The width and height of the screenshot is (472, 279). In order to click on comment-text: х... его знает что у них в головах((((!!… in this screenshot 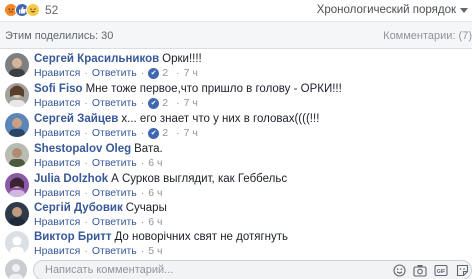, I will do `click(220, 119)`.